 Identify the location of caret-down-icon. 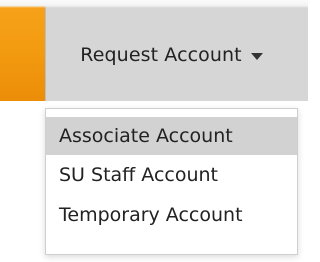
(256, 56).